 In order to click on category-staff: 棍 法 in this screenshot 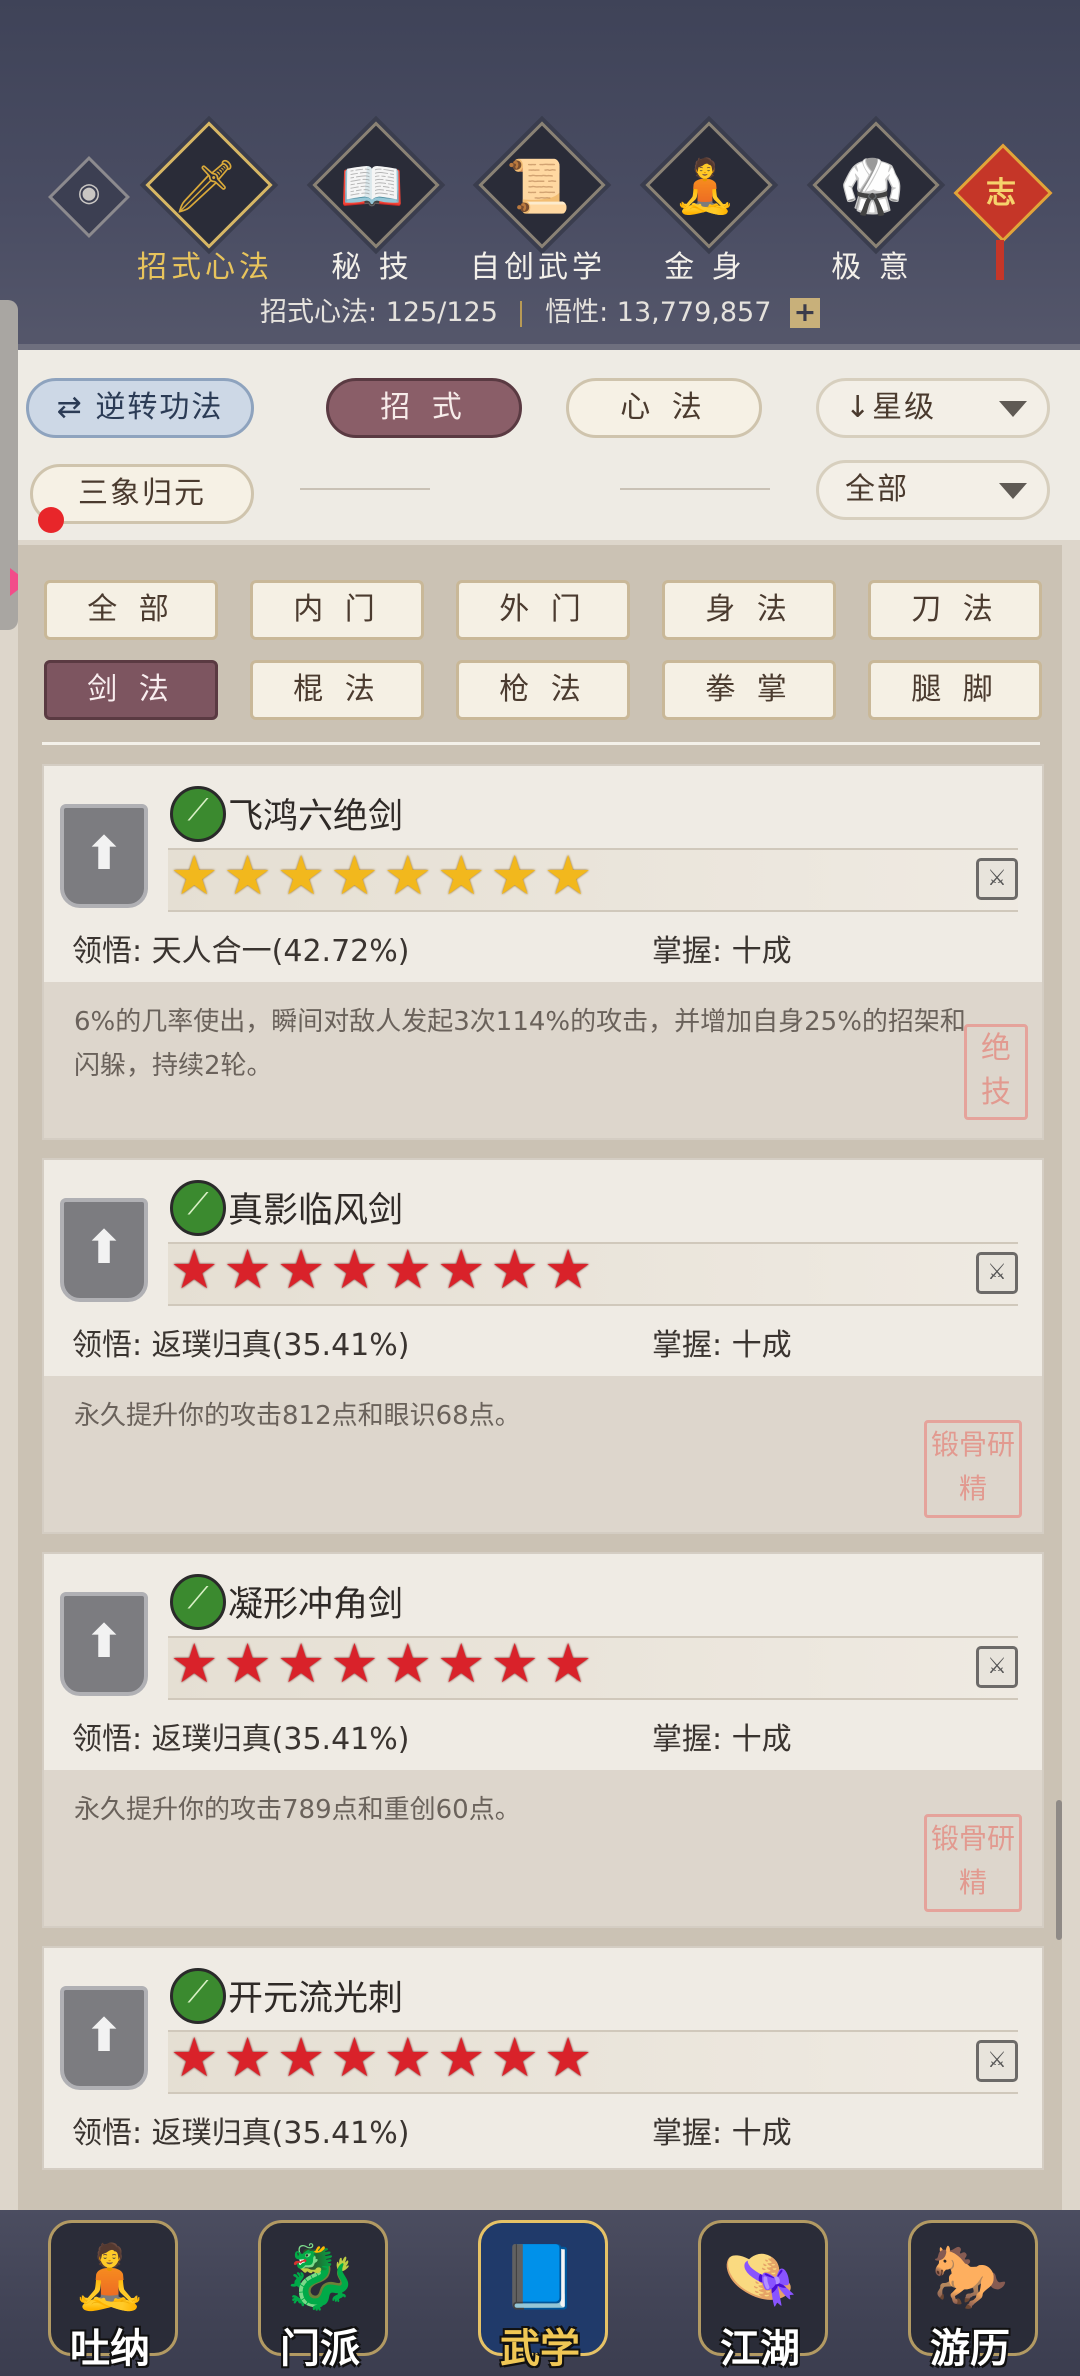, I will do `click(337, 690)`.